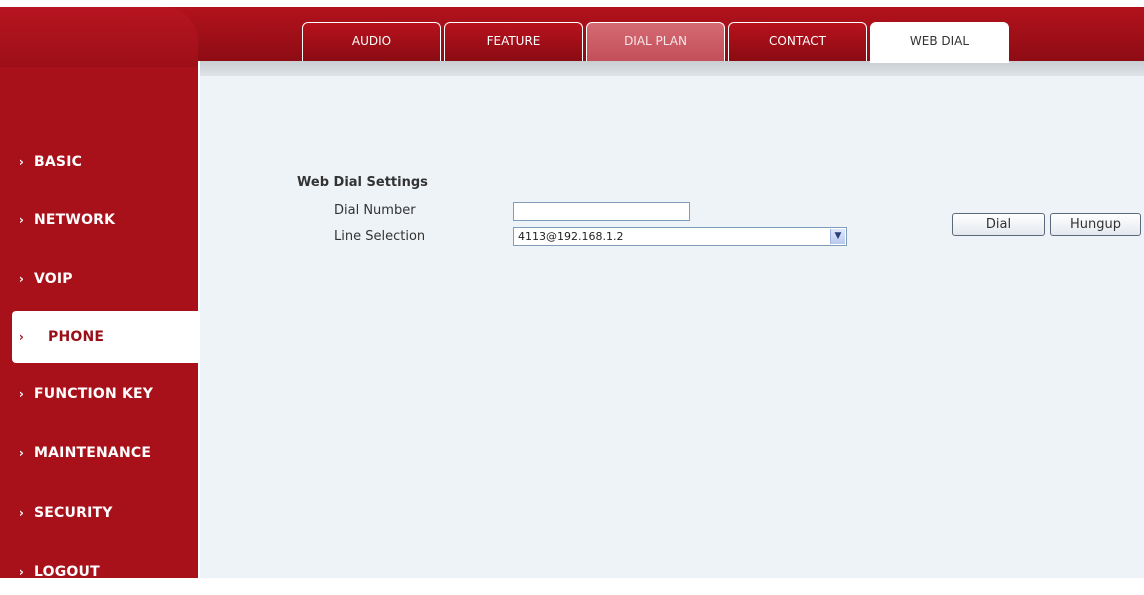 This screenshot has width=1144, height=595. What do you see at coordinates (99, 572) in the screenshot?
I see `sidebar-item-logout: › LOGOUT` at bounding box center [99, 572].